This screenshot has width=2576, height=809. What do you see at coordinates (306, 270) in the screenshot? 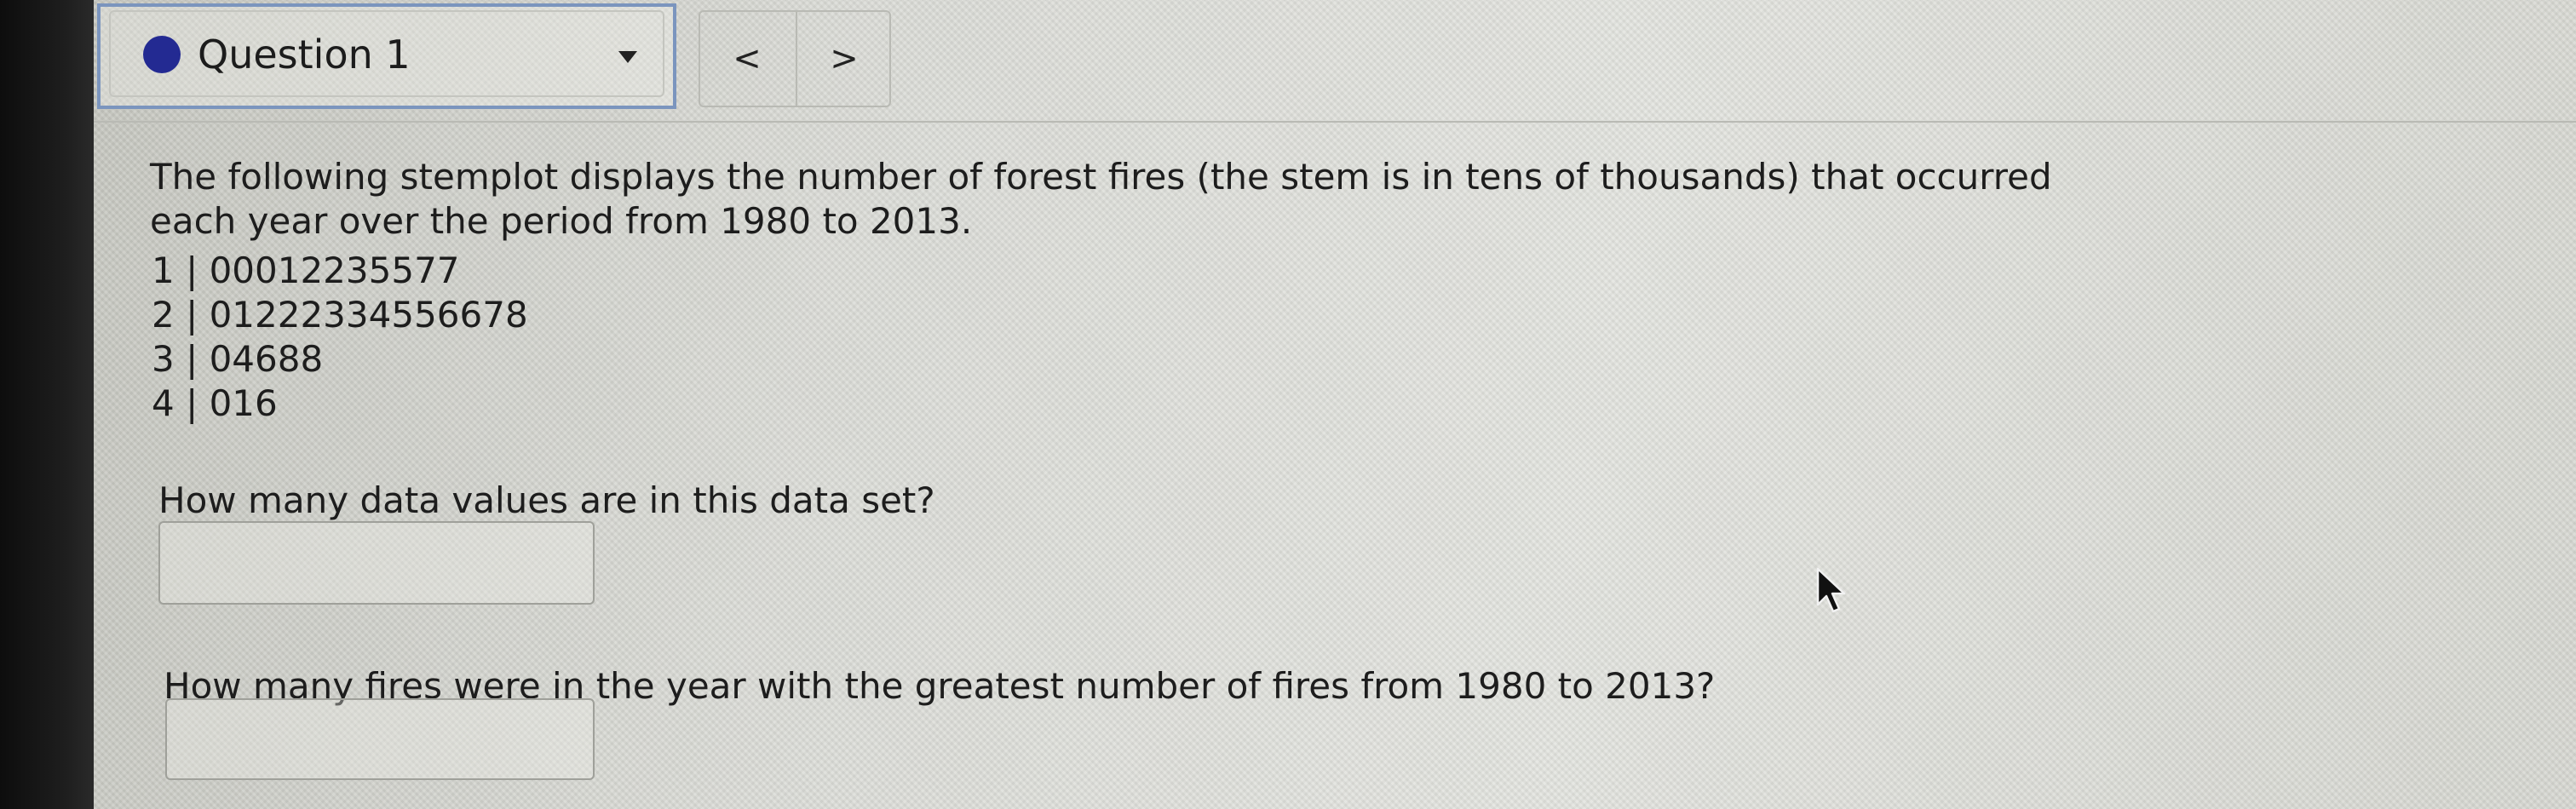
I see `stemplot-row: 1 | 00012235577` at bounding box center [306, 270].